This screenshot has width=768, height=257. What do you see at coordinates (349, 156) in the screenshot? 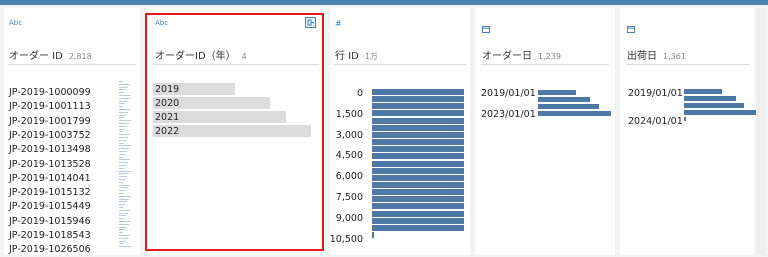
I see `axis-tick-label: 4,500` at bounding box center [349, 156].